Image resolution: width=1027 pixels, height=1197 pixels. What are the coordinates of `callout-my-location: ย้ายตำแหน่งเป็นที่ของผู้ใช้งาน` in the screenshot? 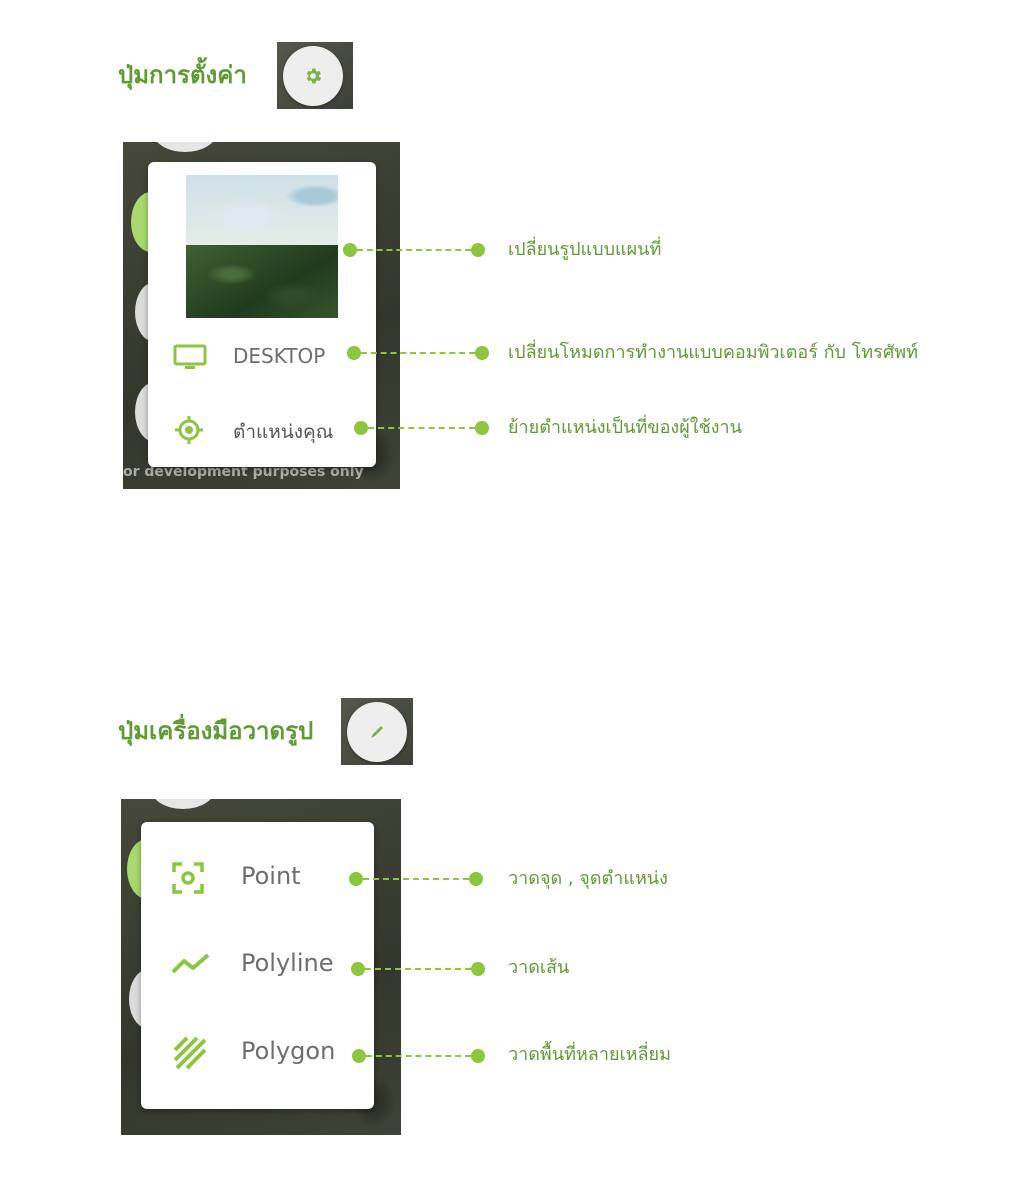 It's located at (625, 427).